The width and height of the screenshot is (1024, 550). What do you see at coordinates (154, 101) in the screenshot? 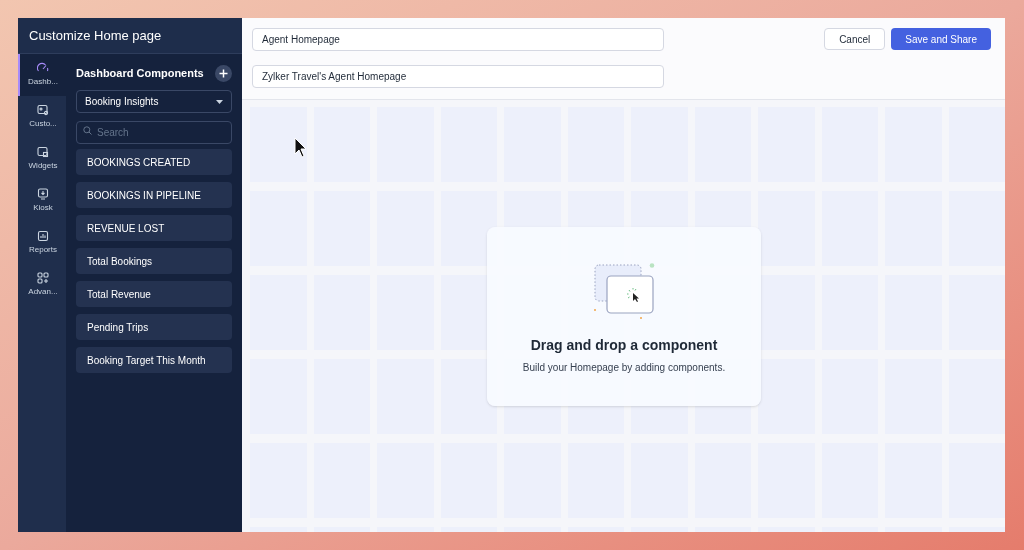
I see `category-dropdown: Booking Insights` at bounding box center [154, 101].